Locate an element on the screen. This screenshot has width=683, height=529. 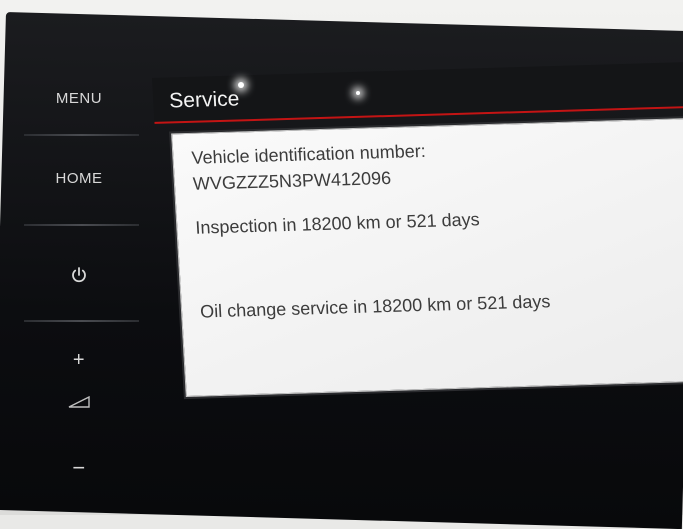
volume-indicator is located at coordinates (79, 402).